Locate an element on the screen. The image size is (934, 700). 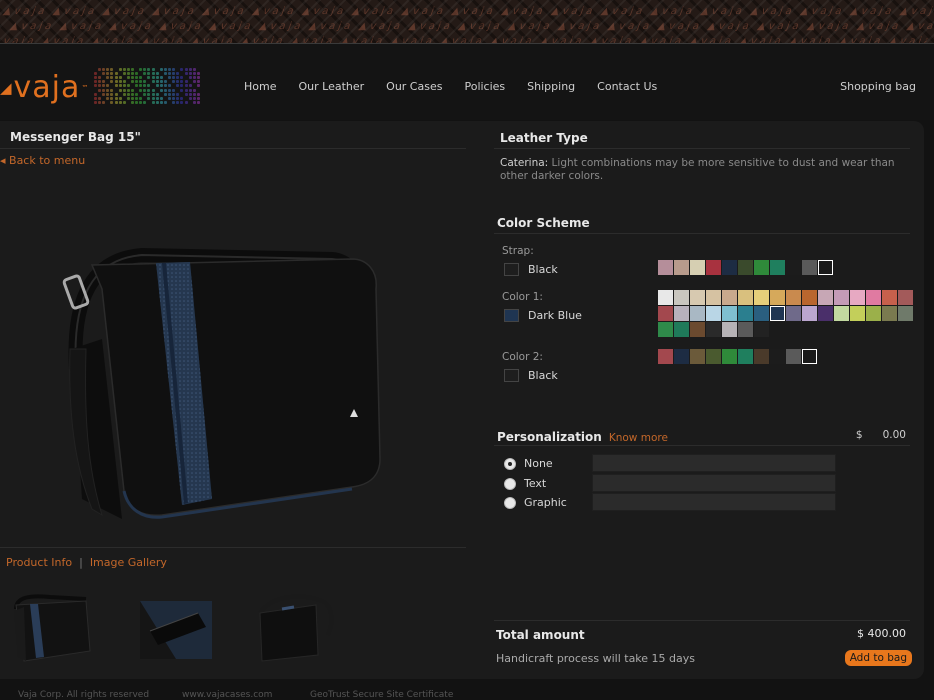
nav-contact-us: Contact Us is located at coordinates (627, 86).